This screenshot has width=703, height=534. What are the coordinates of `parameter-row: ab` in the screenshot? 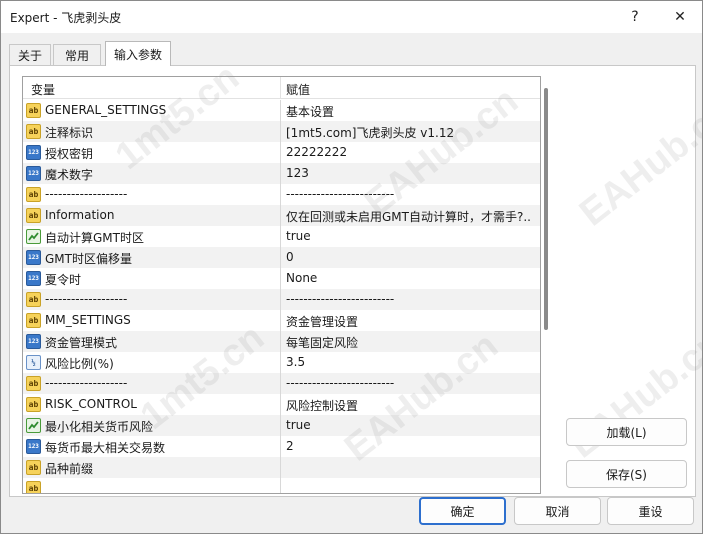 It's located at (281, 485).